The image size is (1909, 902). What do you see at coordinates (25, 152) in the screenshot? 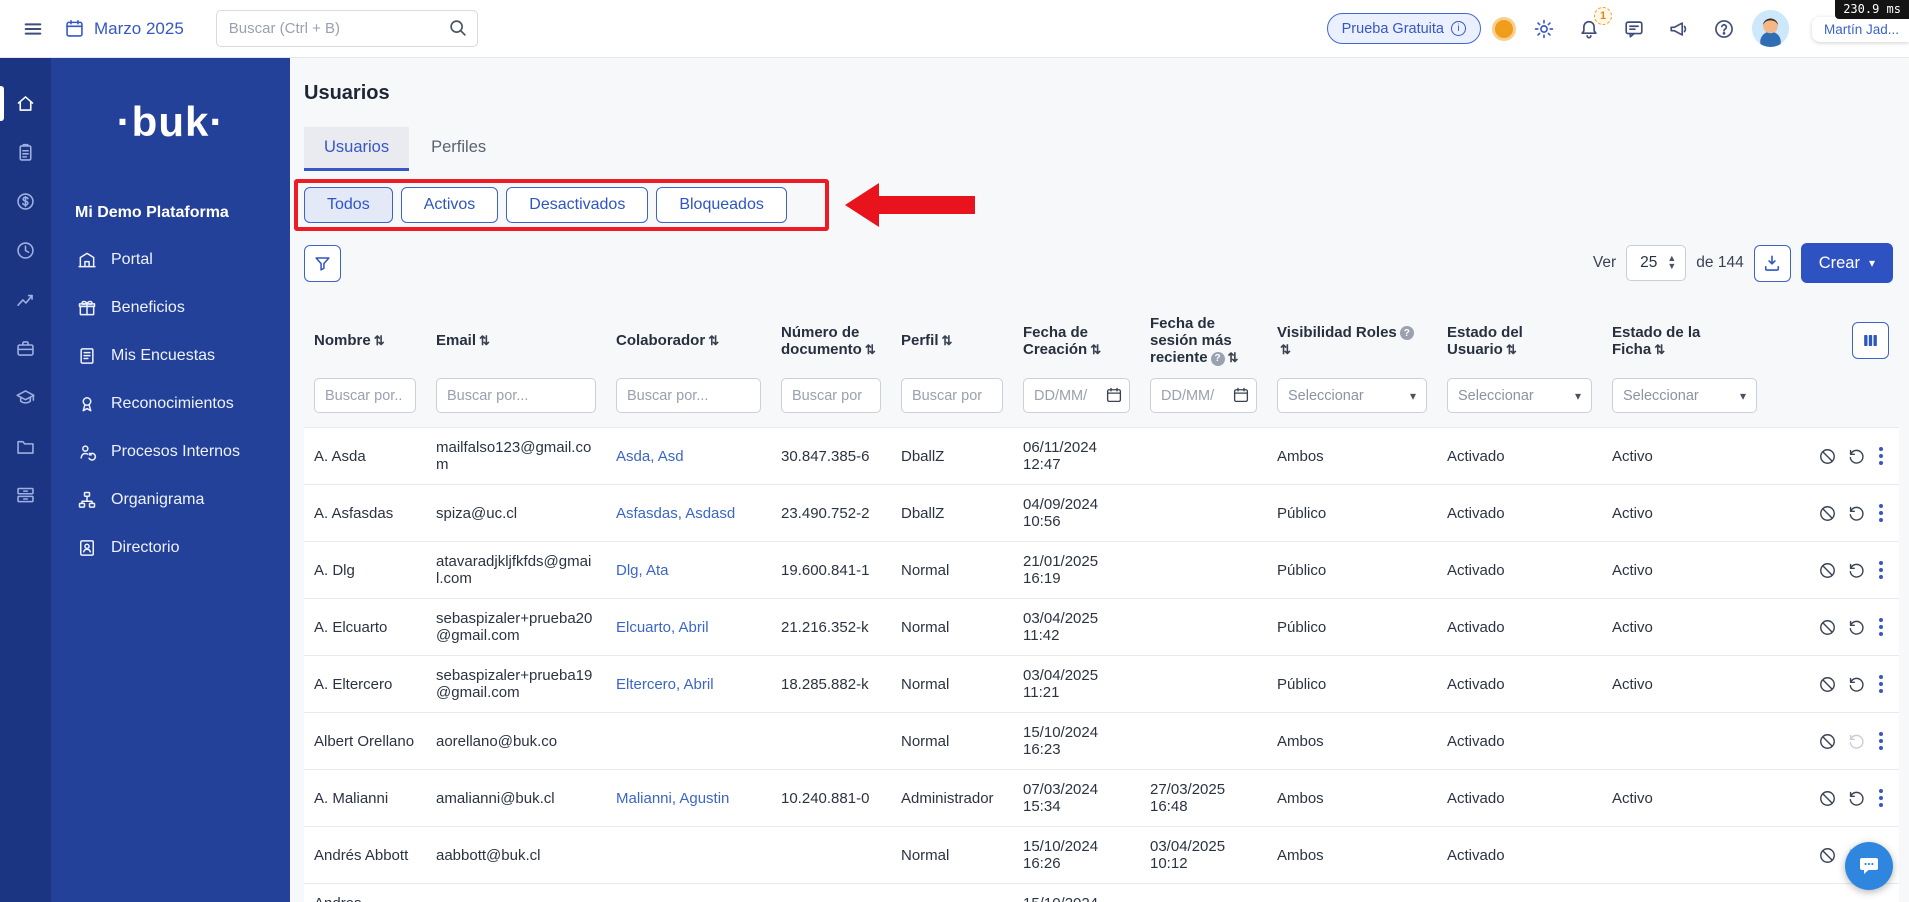
I see `rail-item-tasks` at bounding box center [25, 152].